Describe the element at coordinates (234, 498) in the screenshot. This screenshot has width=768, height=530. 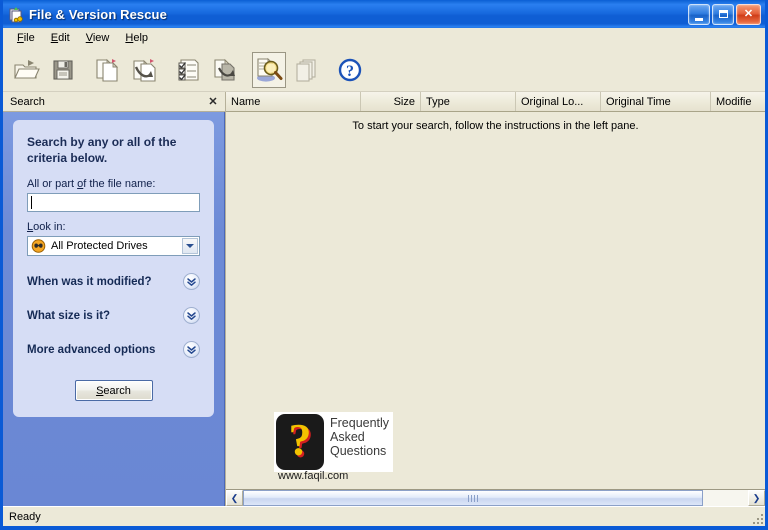
I see `scroll-left-arrow-icon: ❮` at that location.